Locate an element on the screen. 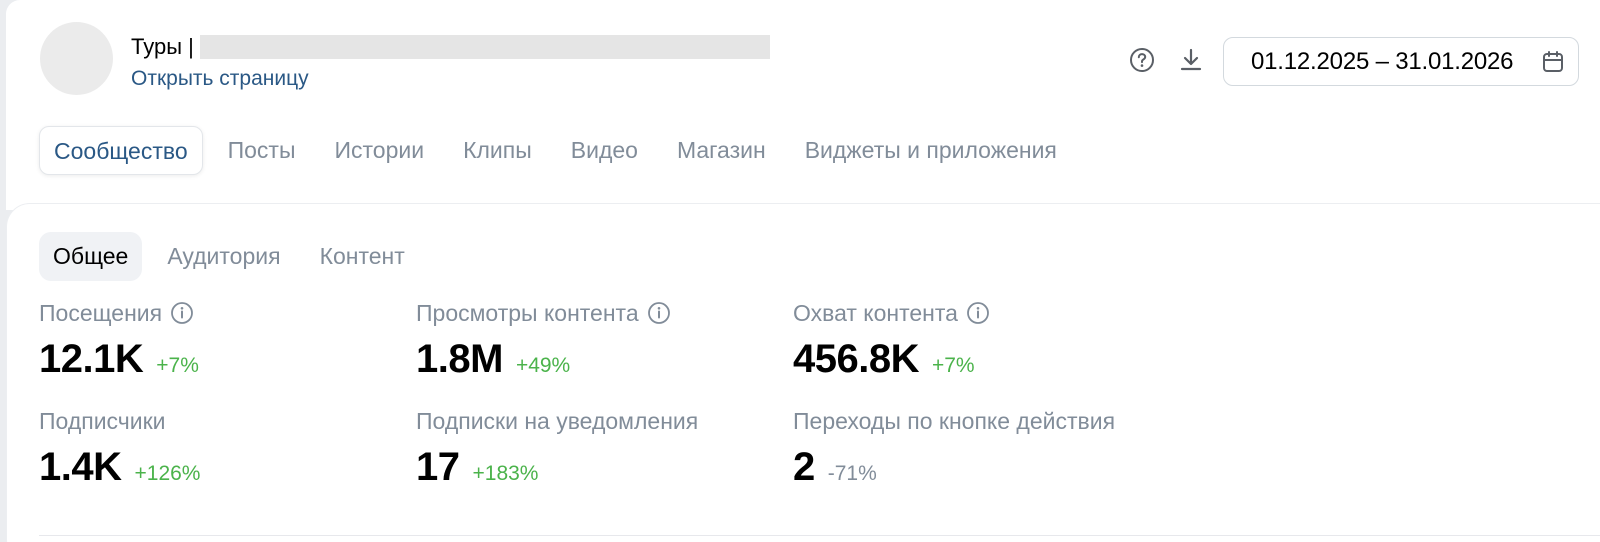 Image resolution: width=1600 pixels, height=542 pixels. metric-content-reach: Охват контента 456.8K +7% is located at coordinates (891, 340).